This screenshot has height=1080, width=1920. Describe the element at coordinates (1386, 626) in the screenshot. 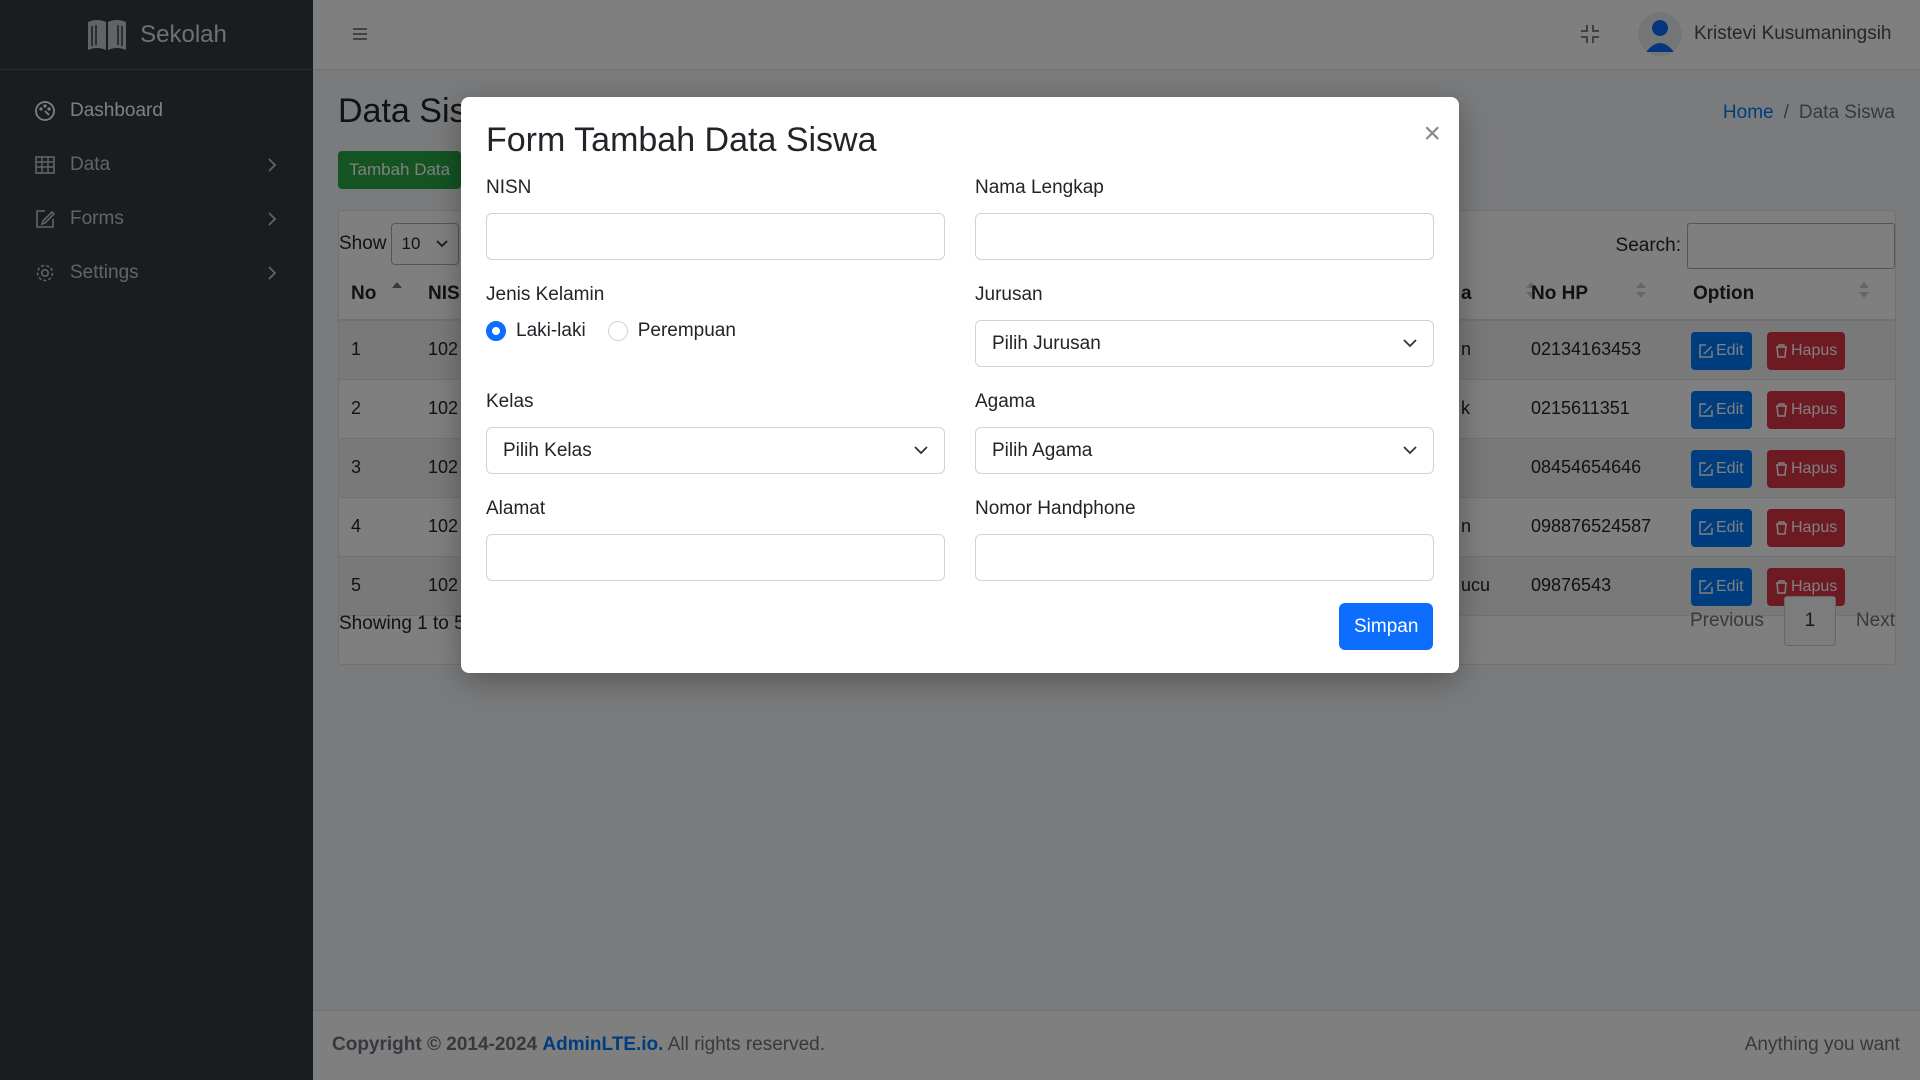

I see `save-button: Simpan` at that location.